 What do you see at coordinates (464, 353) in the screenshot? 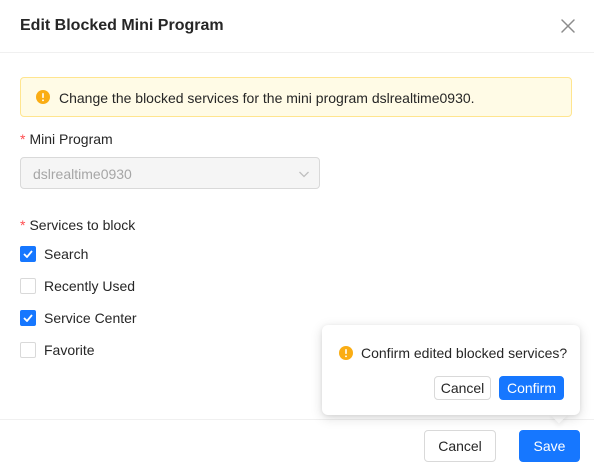
I see `popconfirm-message: Confirm edited blocked services?` at bounding box center [464, 353].